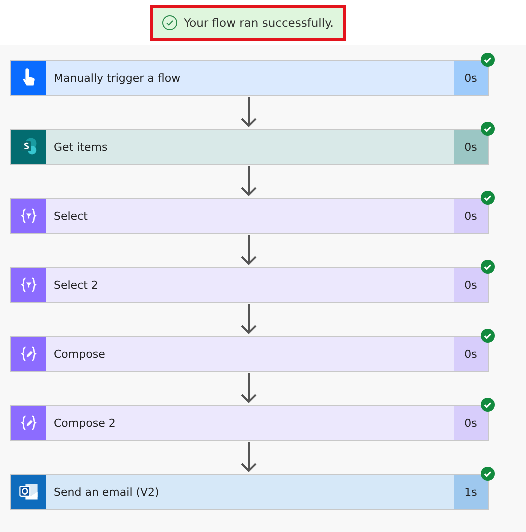 The height and width of the screenshot is (532, 526). What do you see at coordinates (28, 492) in the screenshot?
I see `outlook-icon` at bounding box center [28, 492].